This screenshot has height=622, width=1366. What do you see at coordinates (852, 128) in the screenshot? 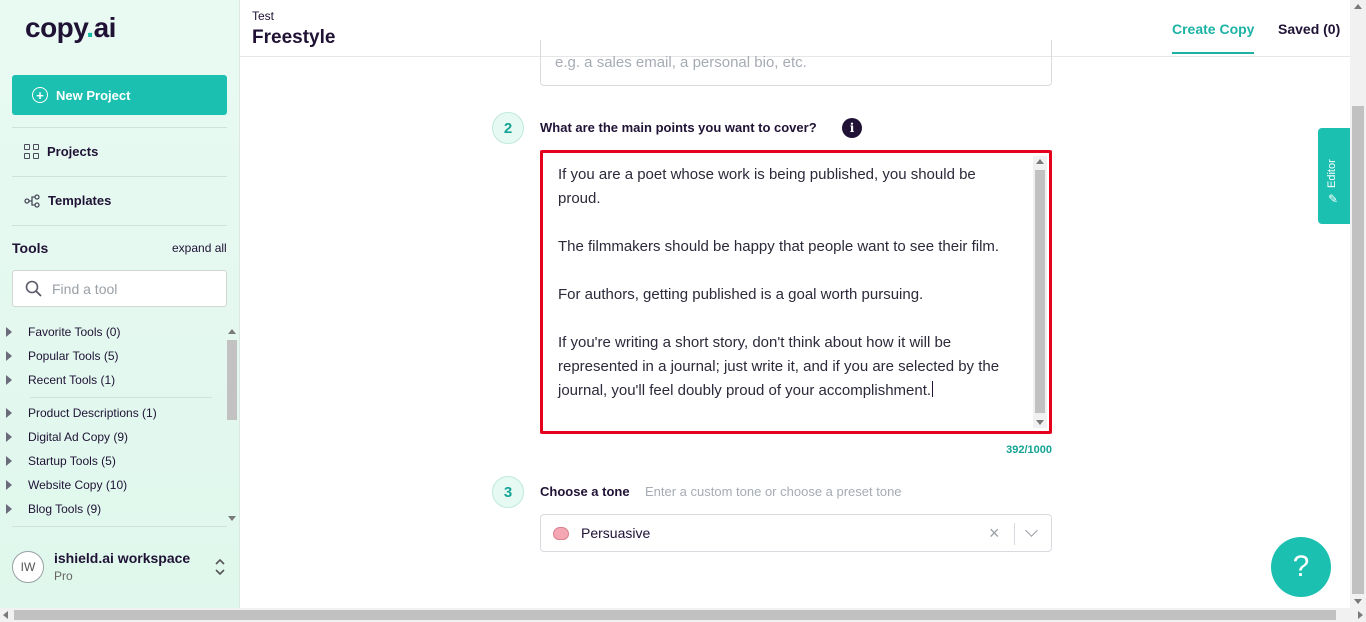
I see `info-icon: i` at bounding box center [852, 128].